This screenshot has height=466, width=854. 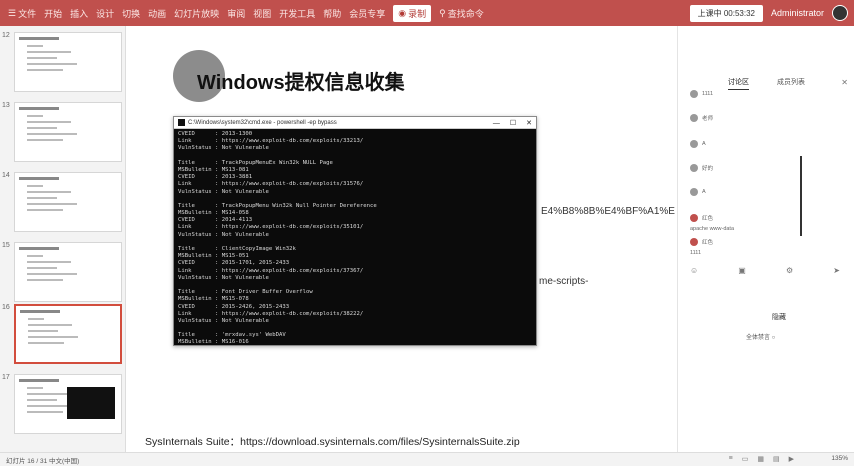 What do you see at coordinates (797, 13) in the screenshot?
I see `user-name: Administrator` at bounding box center [797, 13].